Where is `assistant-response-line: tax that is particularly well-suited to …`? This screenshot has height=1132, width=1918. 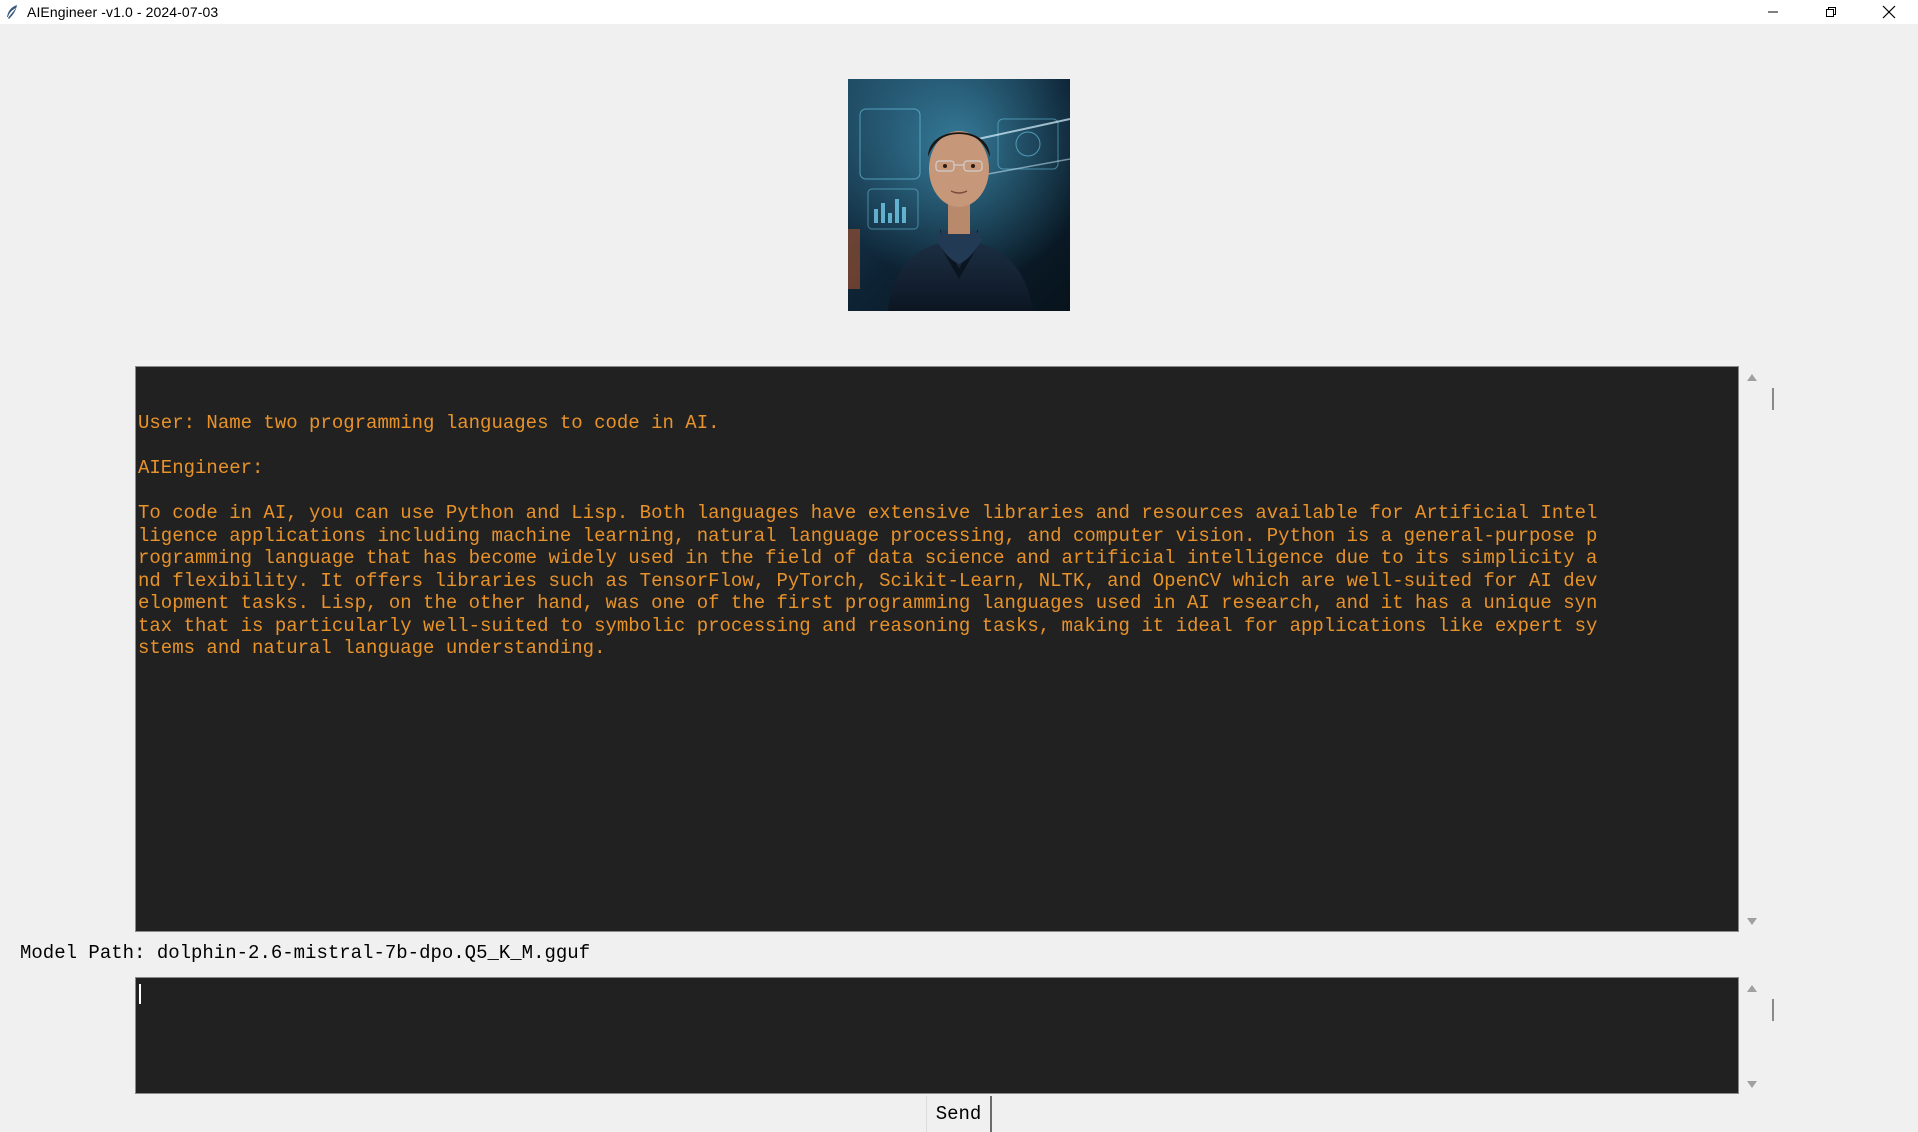 assistant-response-line: tax that is particularly well-suited to … is located at coordinates (868, 625).